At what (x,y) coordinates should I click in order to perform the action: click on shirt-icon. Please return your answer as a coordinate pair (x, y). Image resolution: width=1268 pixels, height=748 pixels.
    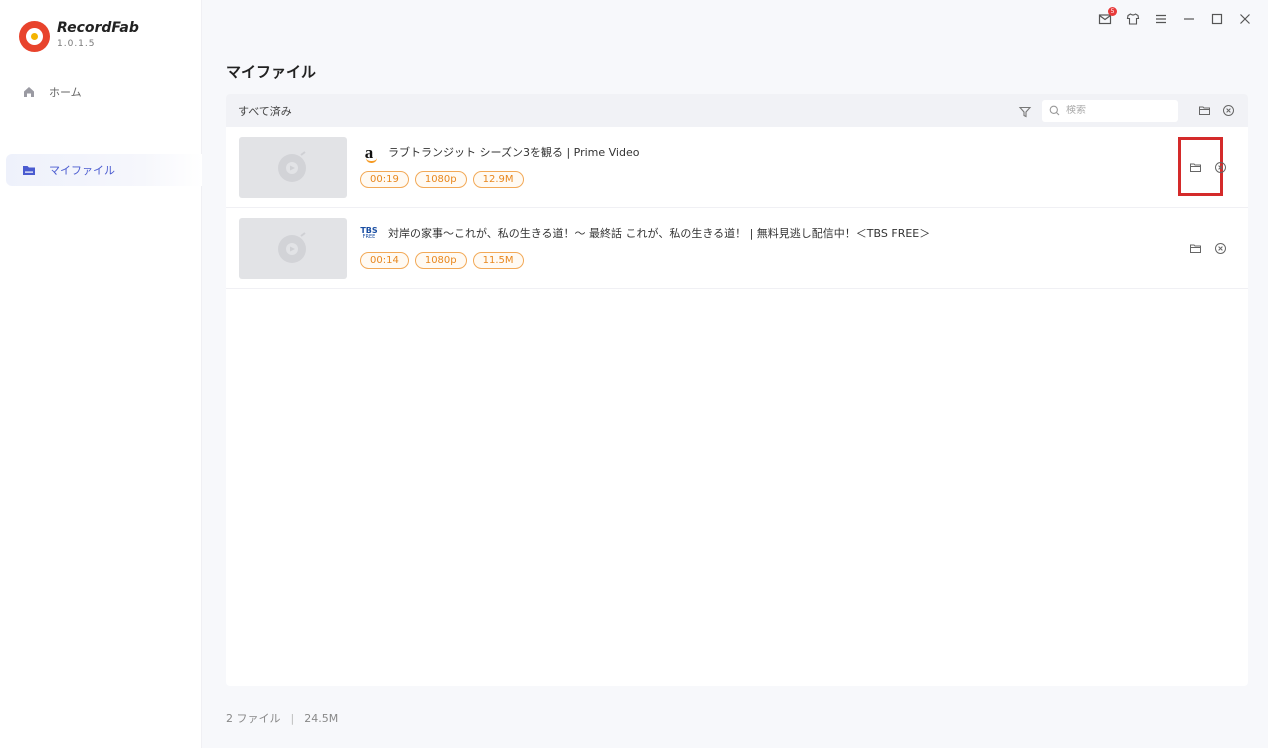
    Looking at the image, I should click on (1133, 19).